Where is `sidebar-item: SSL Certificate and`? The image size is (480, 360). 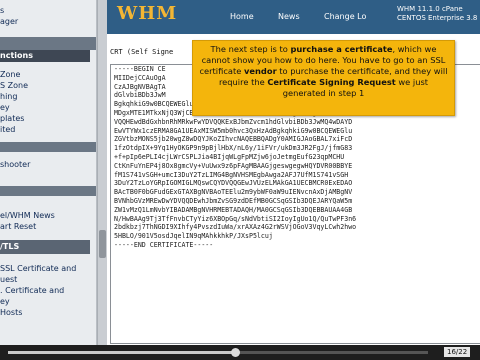
sidebar-item: SSL Certificate and is located at coordinates (38, 269).